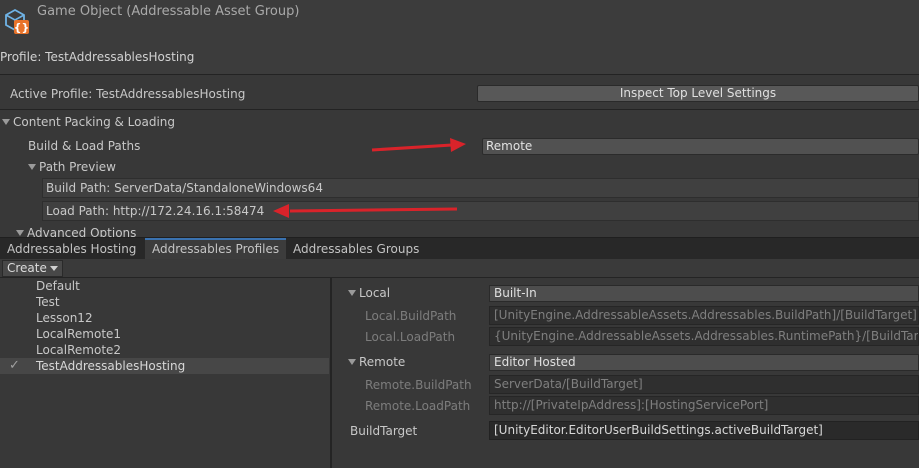 The height and width of the screenshot is (468, 919). I want to click on content-packing-foldout: Content Packing & Loading, so click(88, 122).